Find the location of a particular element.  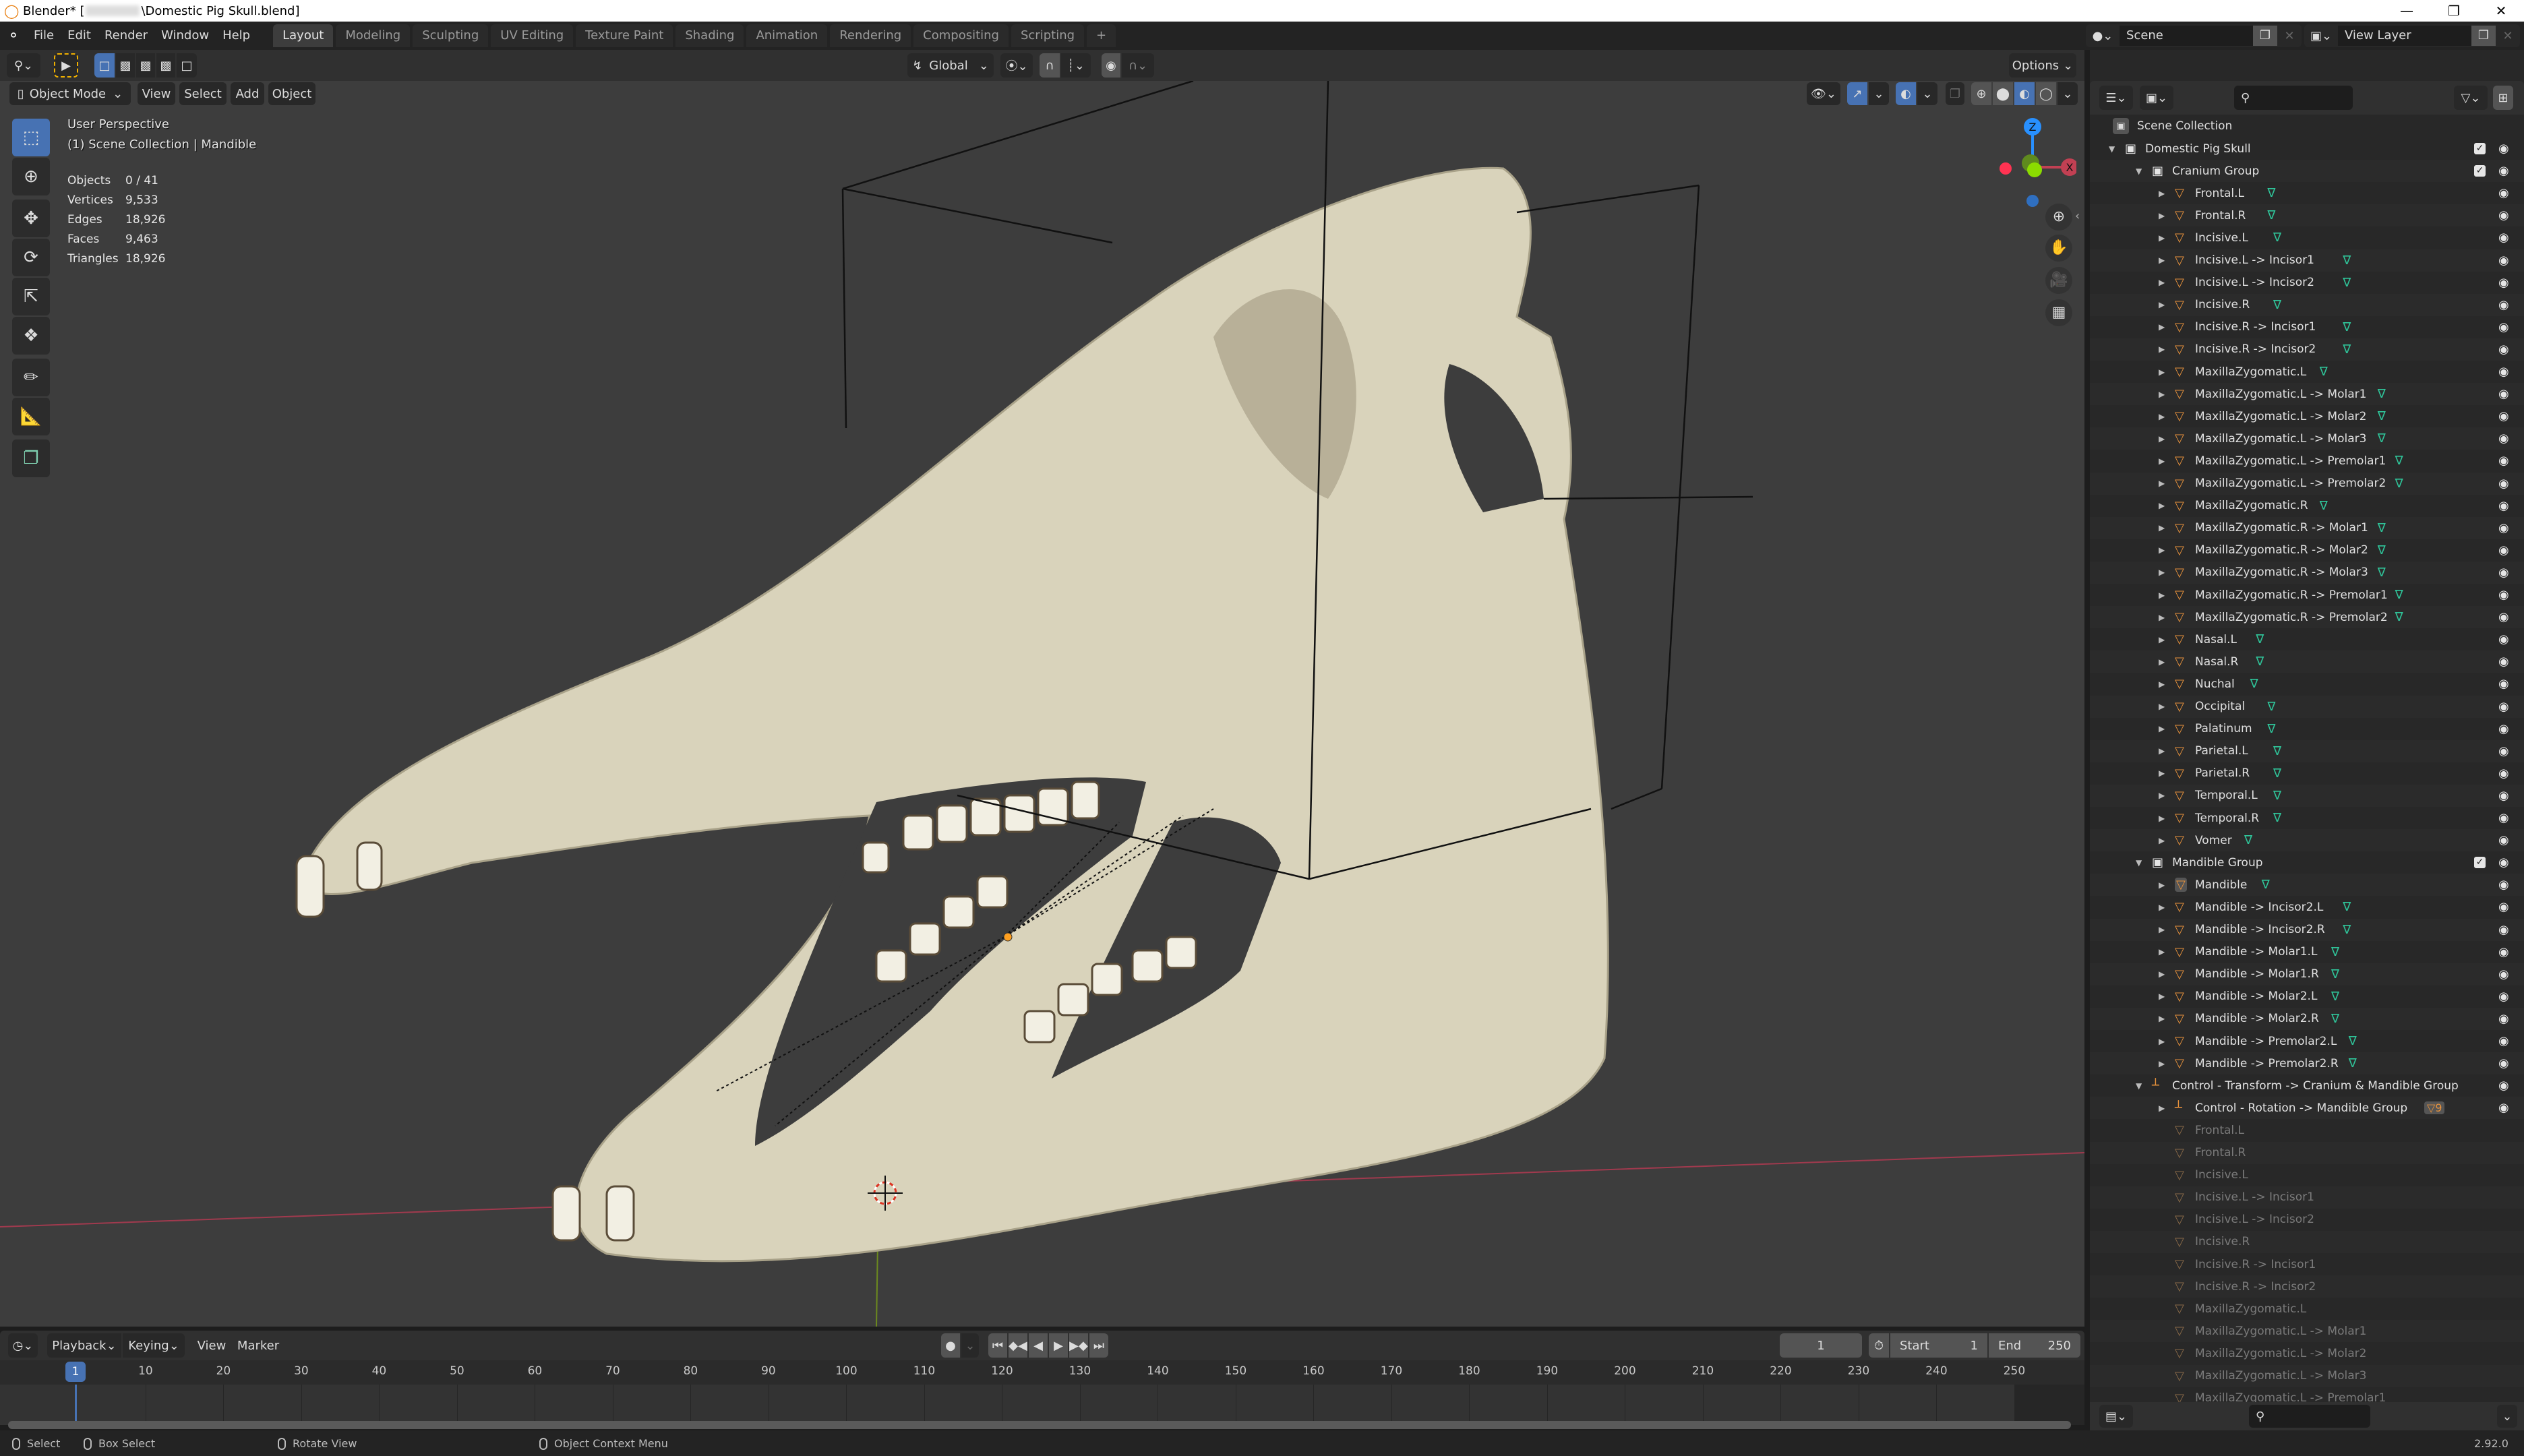

footer-search-input: ⚲ is located at coordinates (2309, 1416).